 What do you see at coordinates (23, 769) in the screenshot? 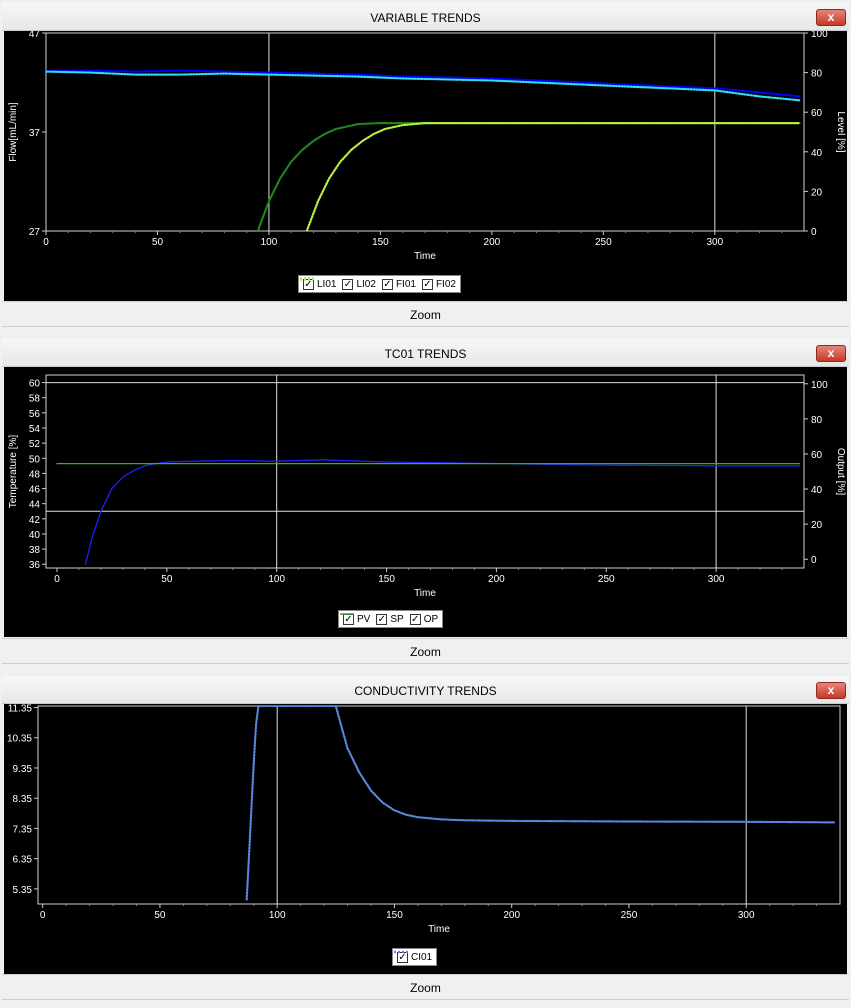
I see `y-tick-label: 9.35` at bounding box center [23, 769].